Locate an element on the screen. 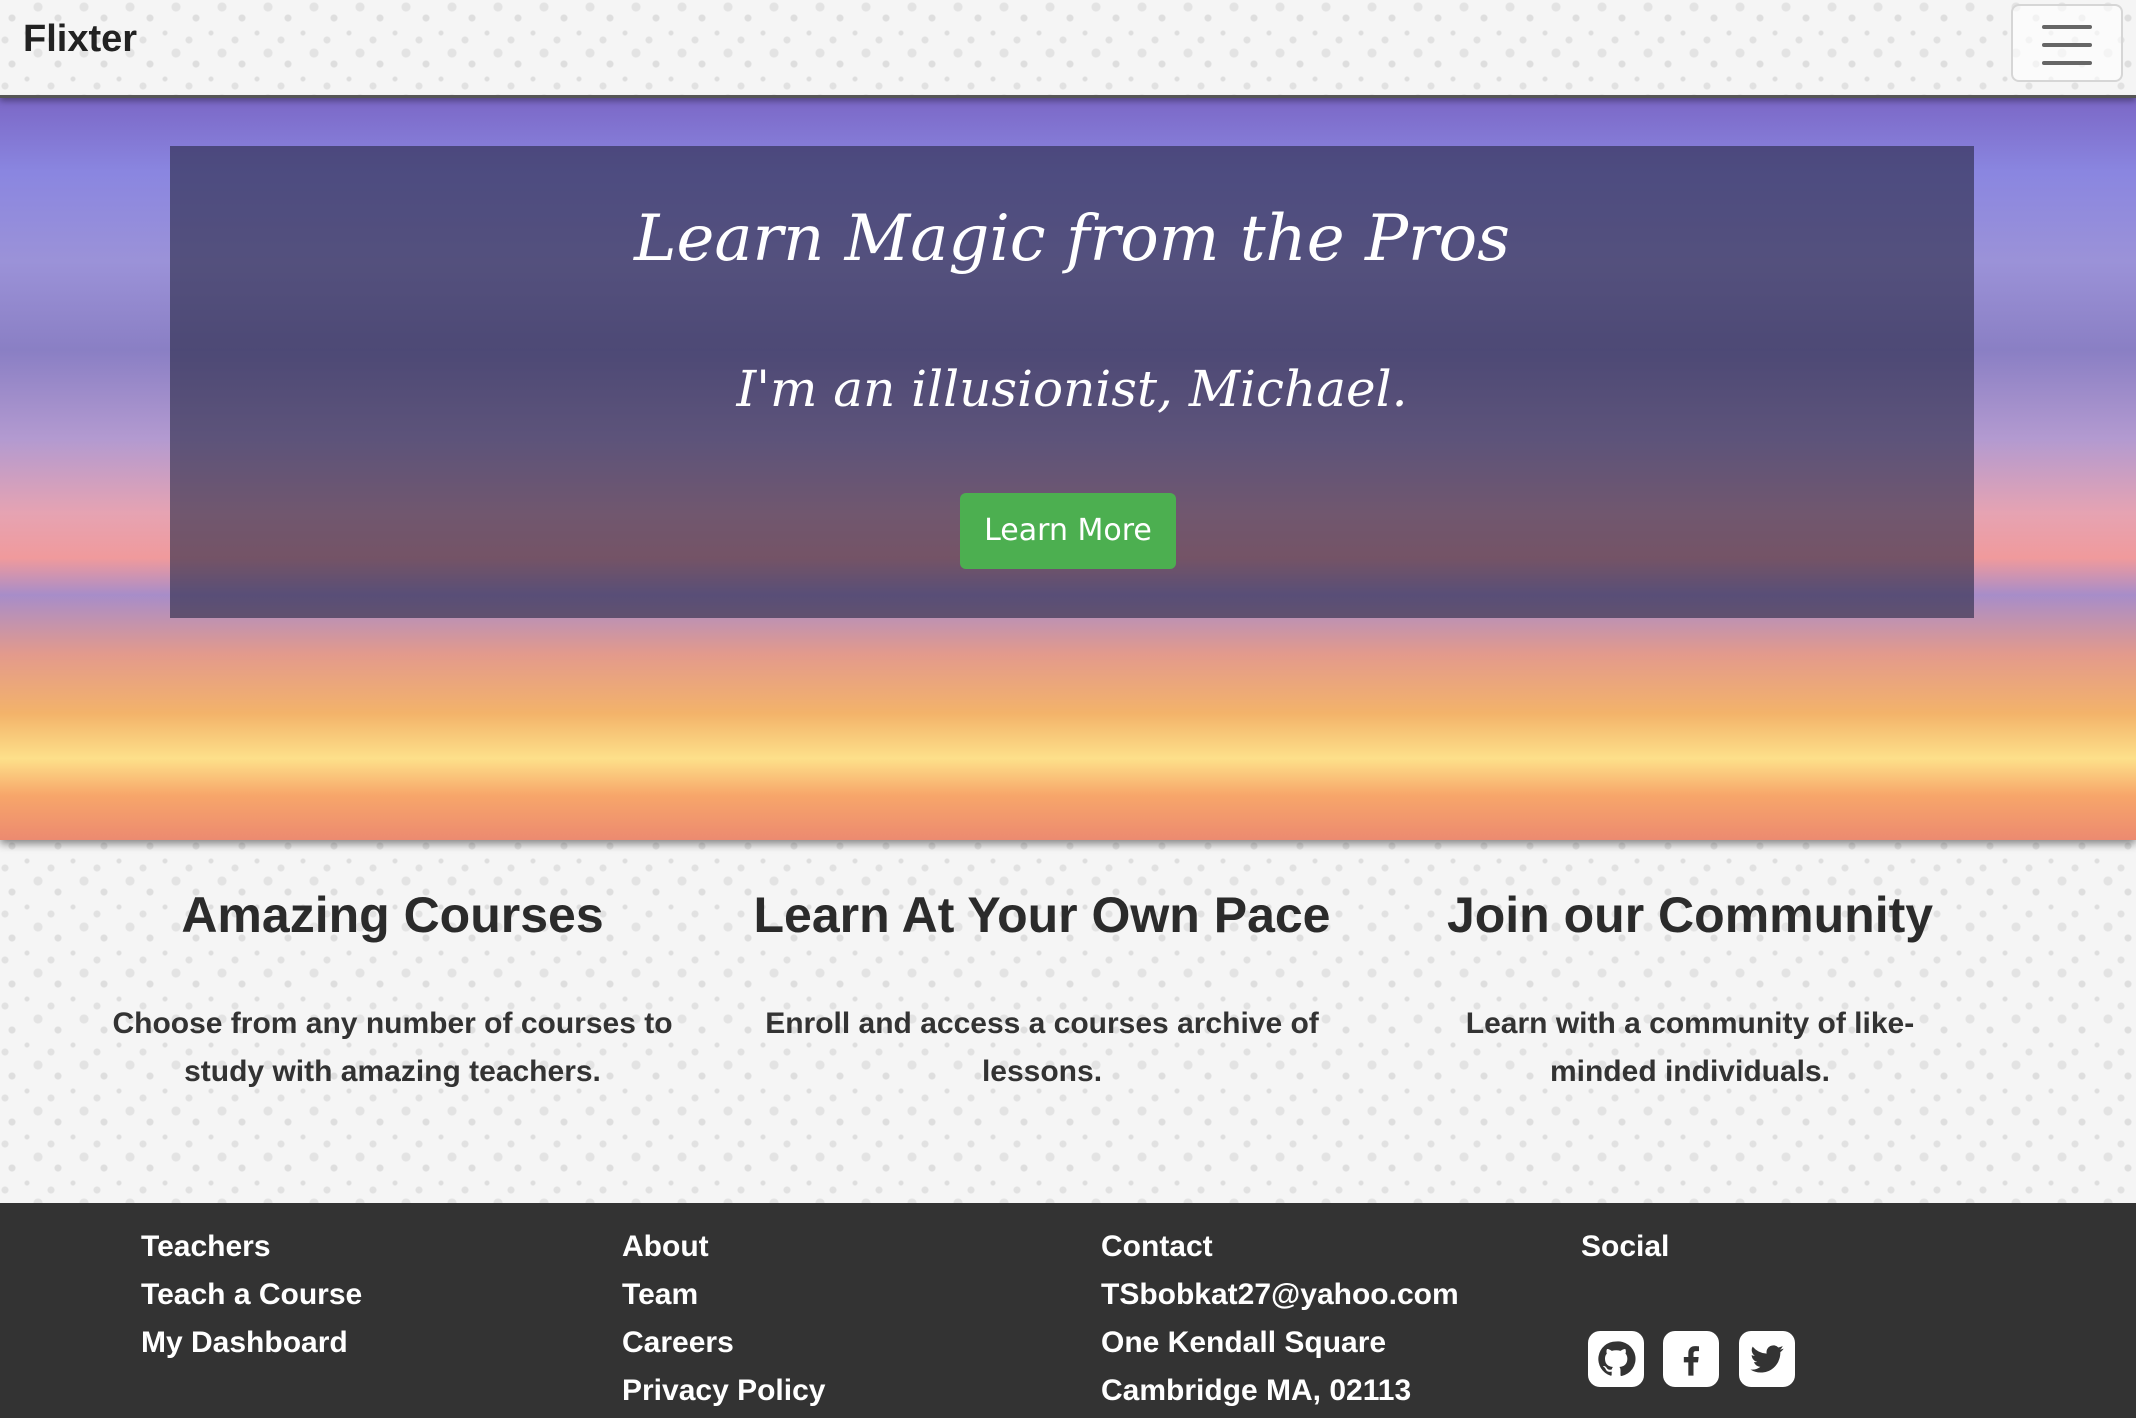 The height and width of the screenshot is (1418, 2136). footer-column-about: About Team Careers Privacy Policy is located at coordinates (723, 1319).